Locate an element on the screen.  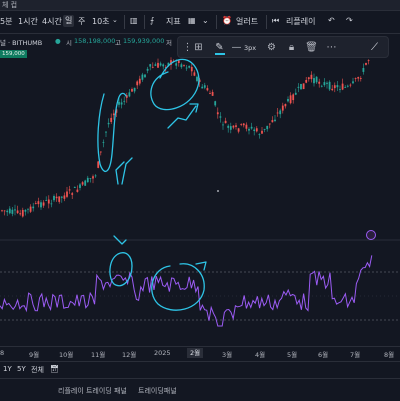
window-titlebar: 체 컵 is located at coordinates (200, 5).